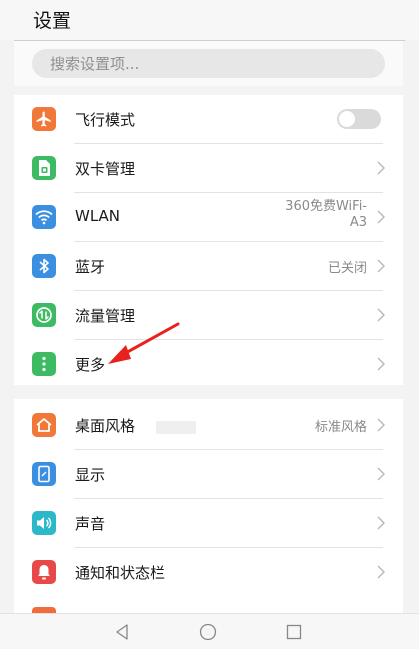  Describe the element at coordinates (90, 365) in the screenshot. I see `row-label: 更多` at that location.